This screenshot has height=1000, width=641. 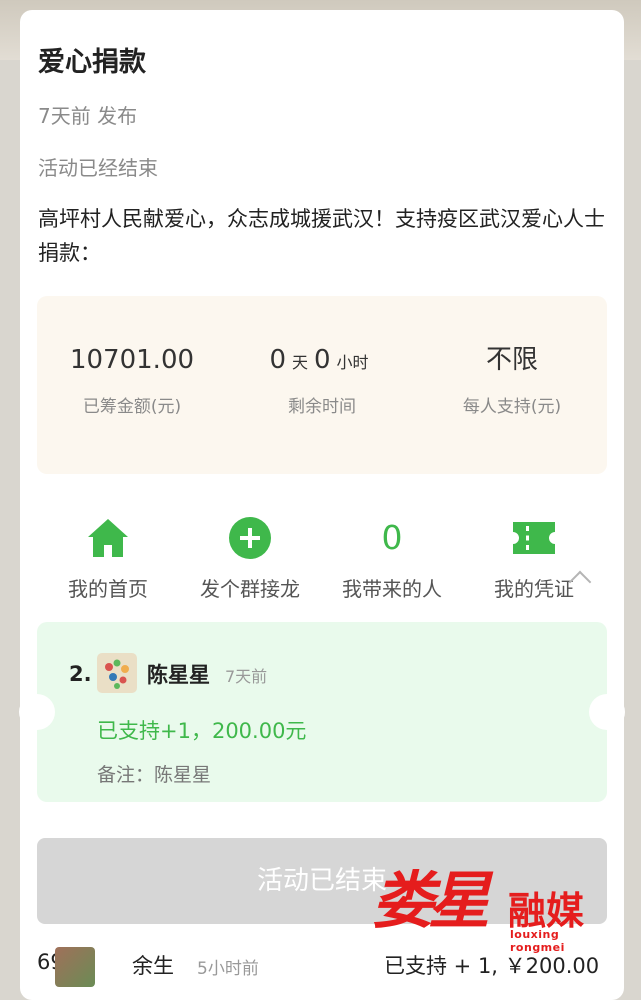 What do you see at coordinates (80, 674) in the screenshot?
I see `supporter-index: 2.` at bounding box center [80, 674].